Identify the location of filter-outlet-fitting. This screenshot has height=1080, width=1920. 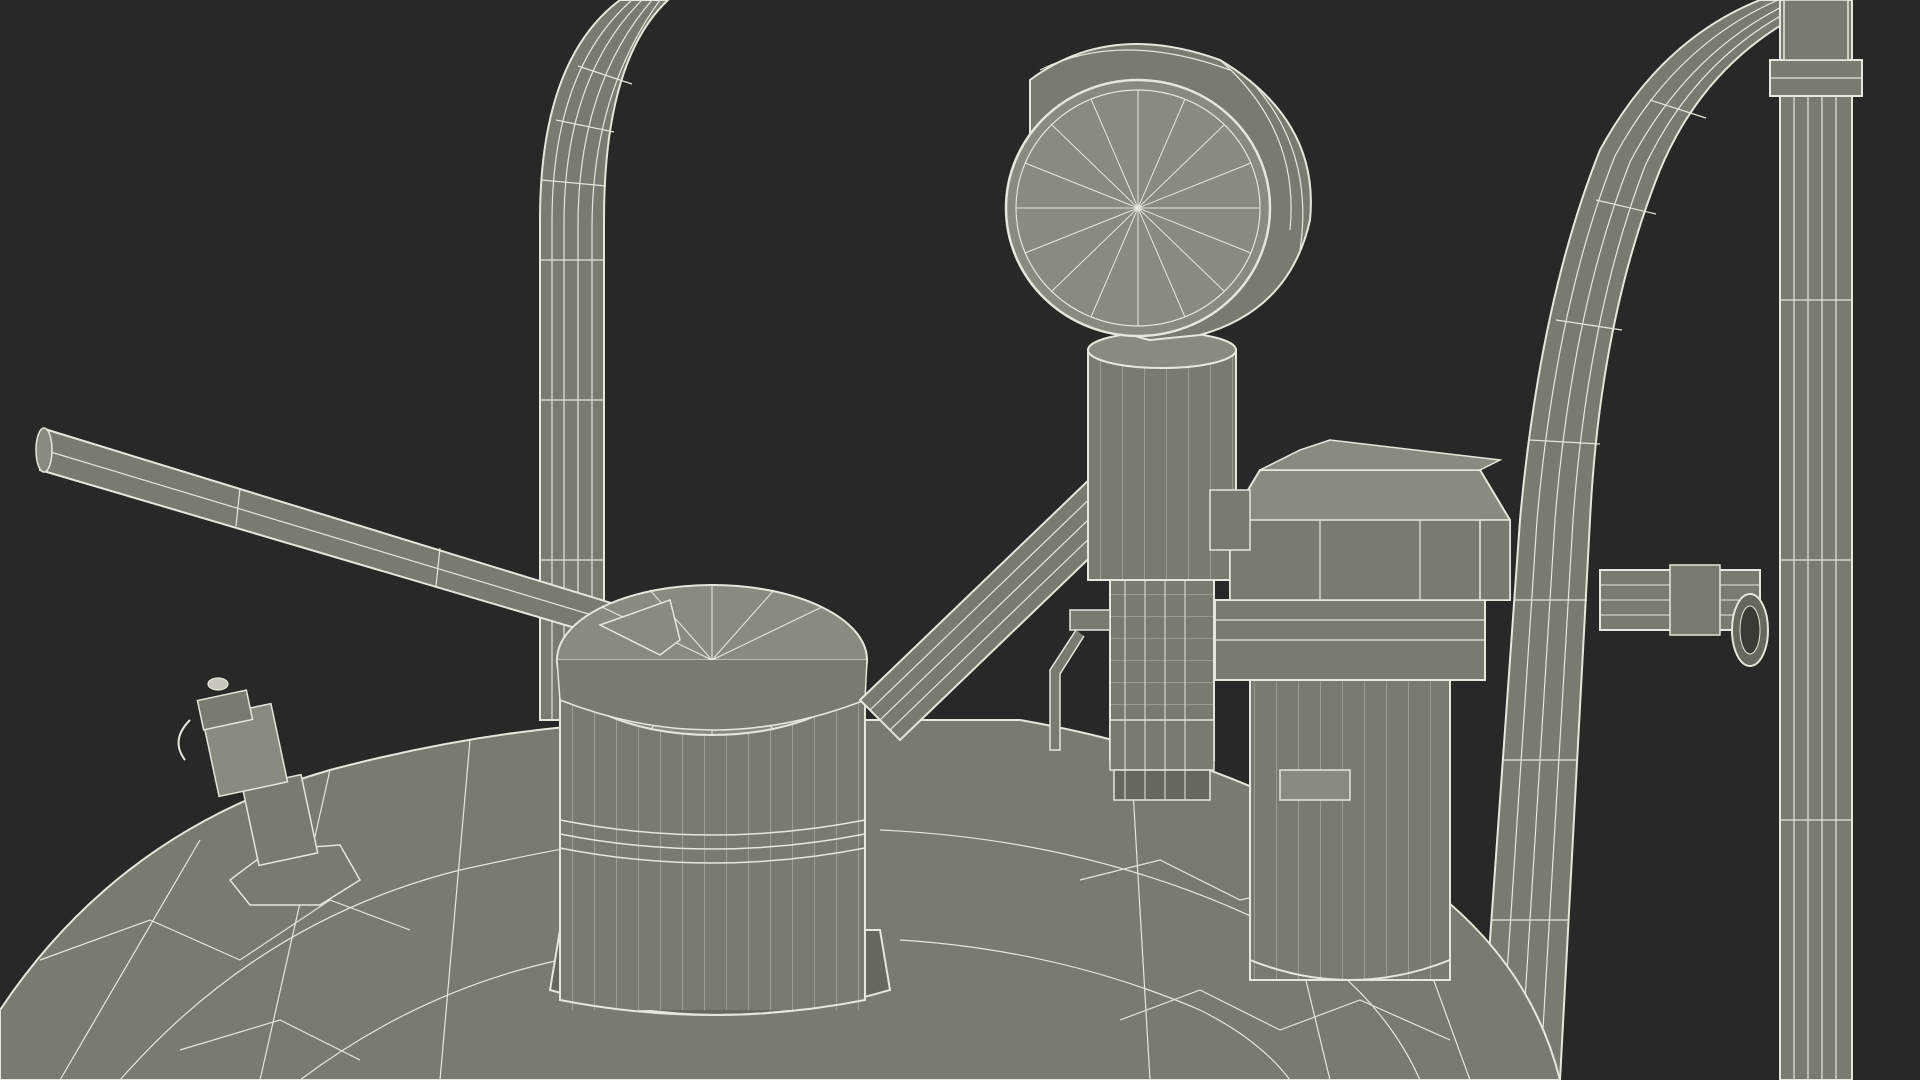
(1495, 560).